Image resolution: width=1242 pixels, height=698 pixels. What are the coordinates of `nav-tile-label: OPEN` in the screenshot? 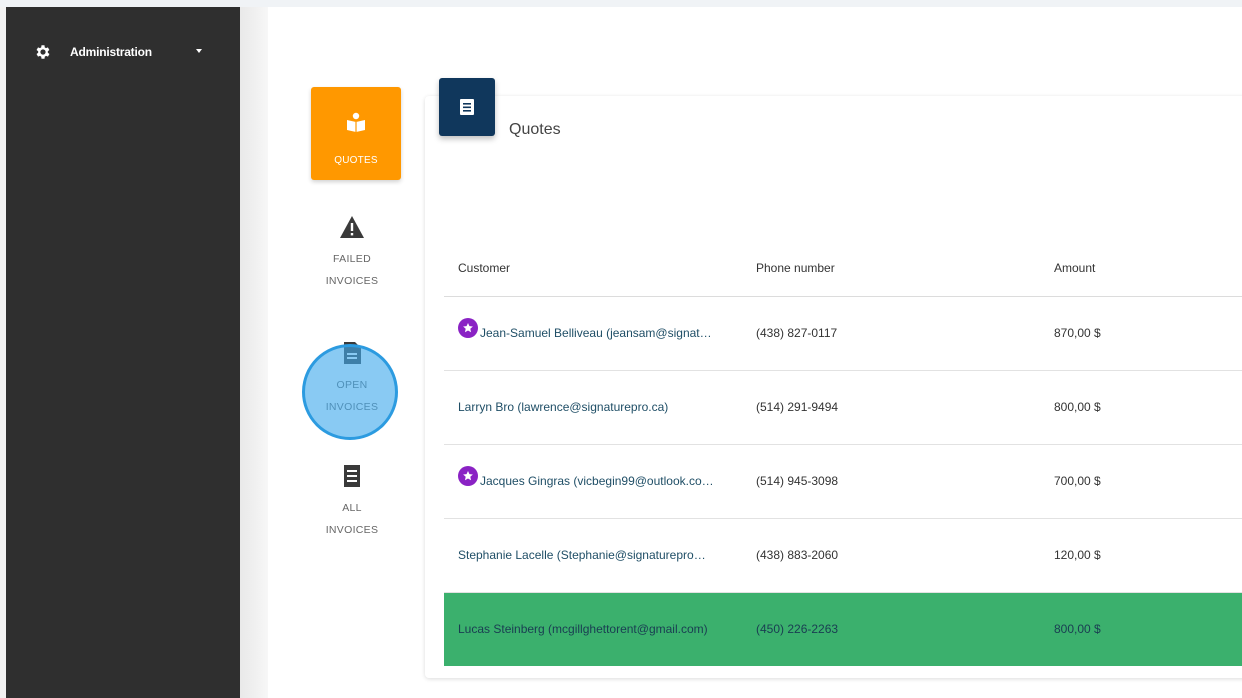 It's located at (352, 385).